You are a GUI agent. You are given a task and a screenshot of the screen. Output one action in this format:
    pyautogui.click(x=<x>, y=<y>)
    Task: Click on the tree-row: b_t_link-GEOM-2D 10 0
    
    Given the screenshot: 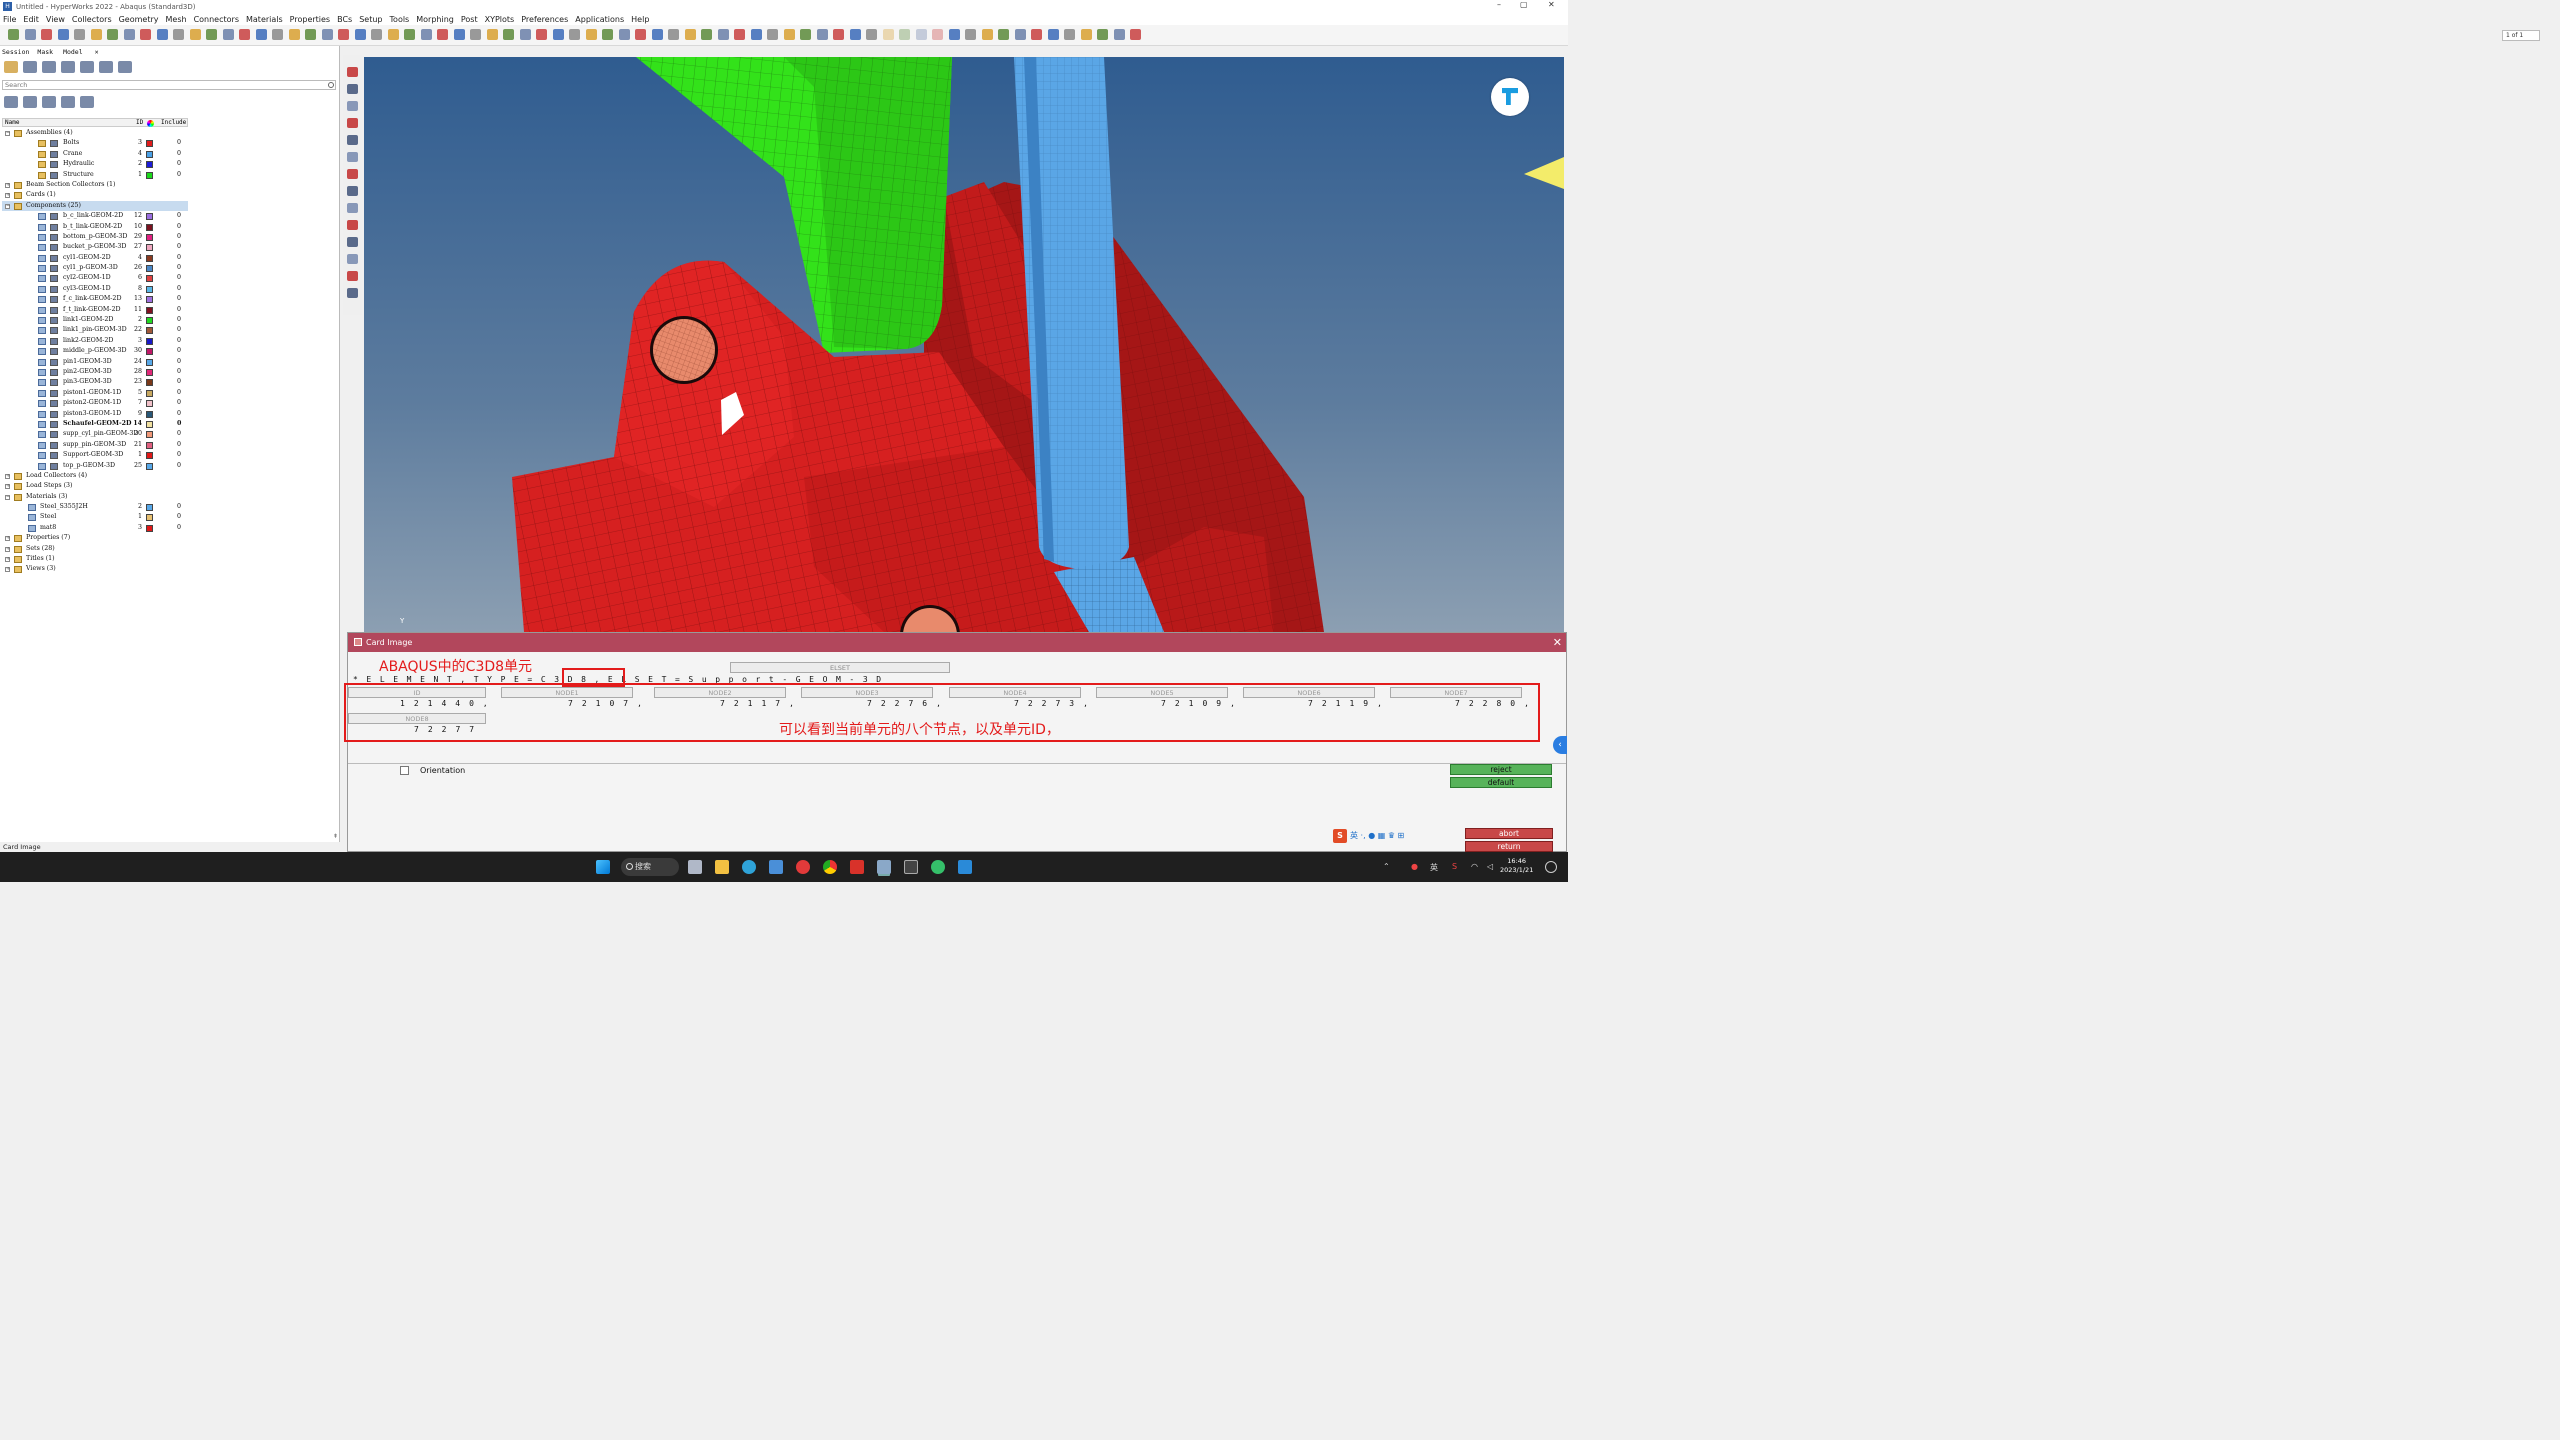 What is the action you would take?
    pyautogui.click(x=95, y=227)
    